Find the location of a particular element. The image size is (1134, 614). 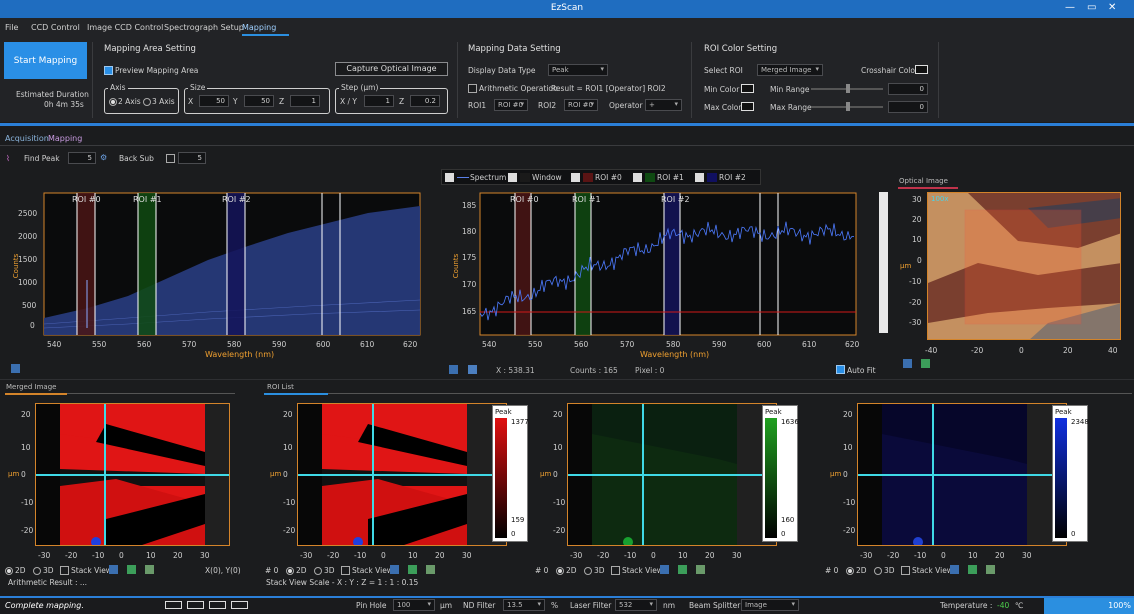

subtab-acquisition: Acquisition is located at coordinates (27, 138).